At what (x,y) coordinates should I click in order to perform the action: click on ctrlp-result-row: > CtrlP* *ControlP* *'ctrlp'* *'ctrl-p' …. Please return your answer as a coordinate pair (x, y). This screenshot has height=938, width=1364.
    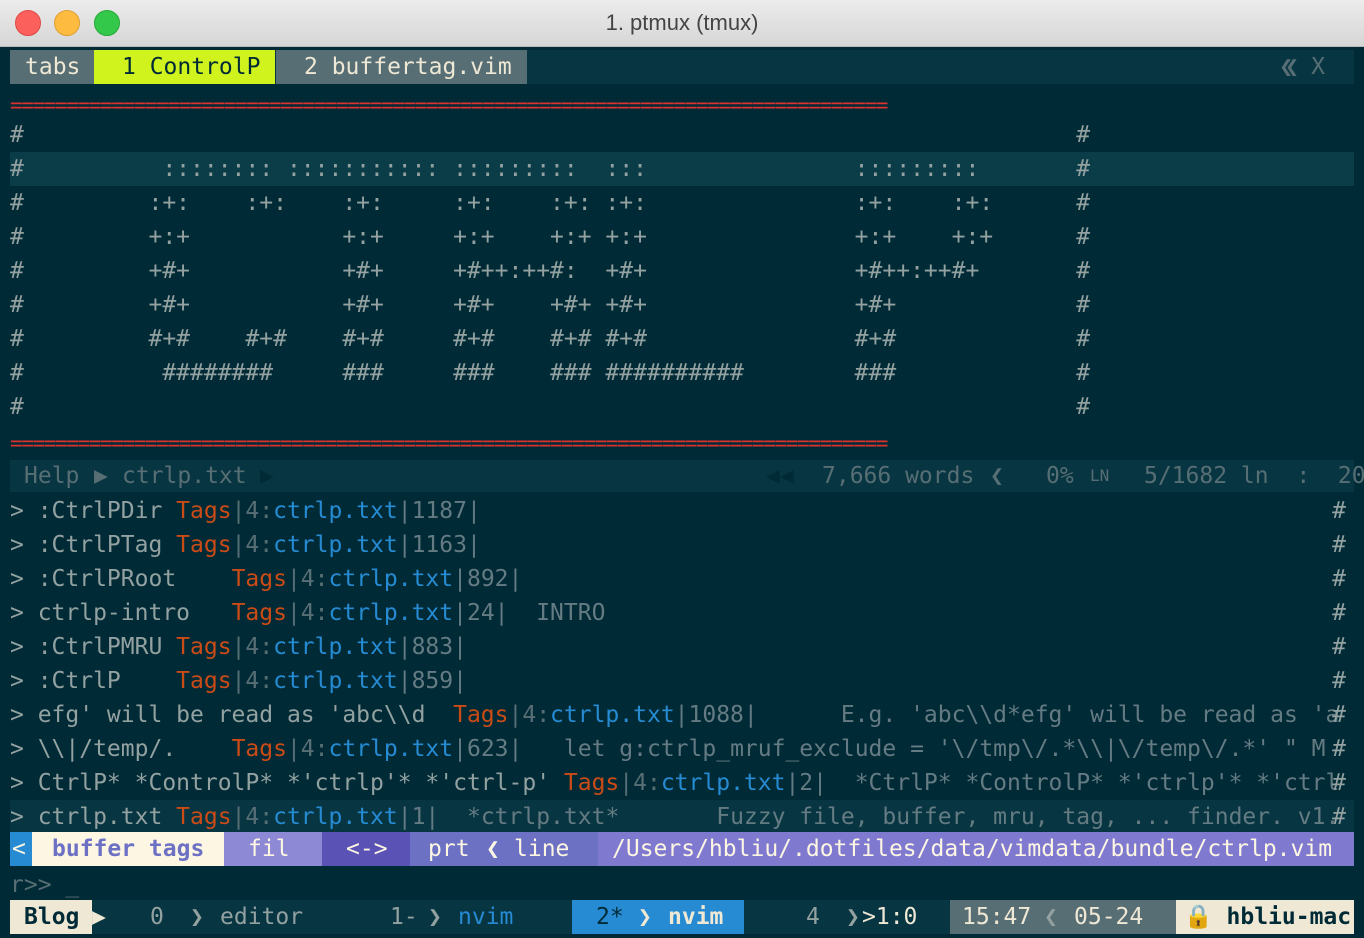
    Looking at the image, I should click on (682, 783).